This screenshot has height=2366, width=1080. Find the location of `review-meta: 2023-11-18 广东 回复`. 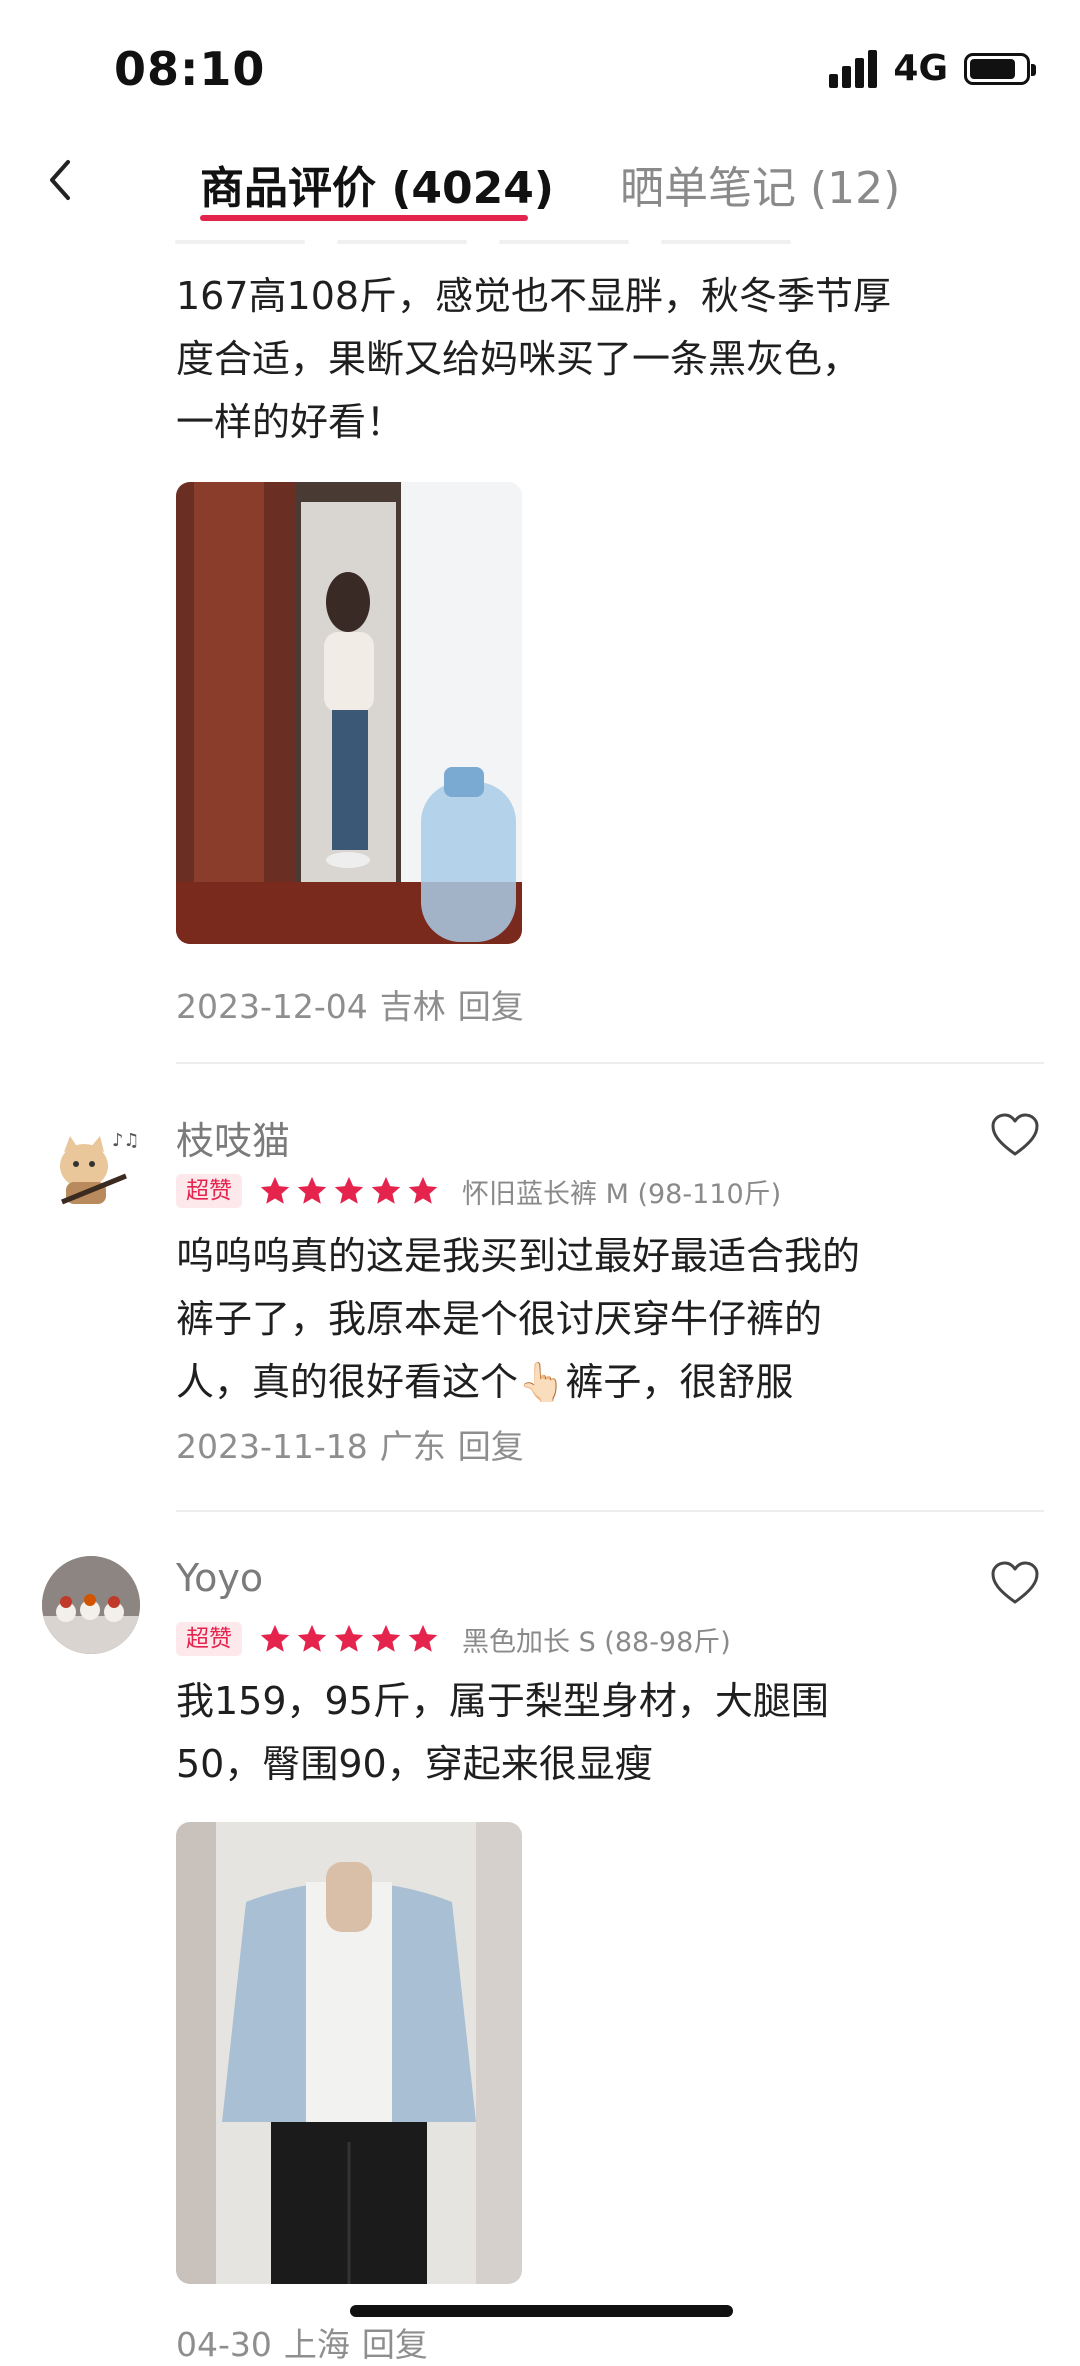

review-meta: 2023-11-18 广东 回复 is located at coordinates (356, 1444).